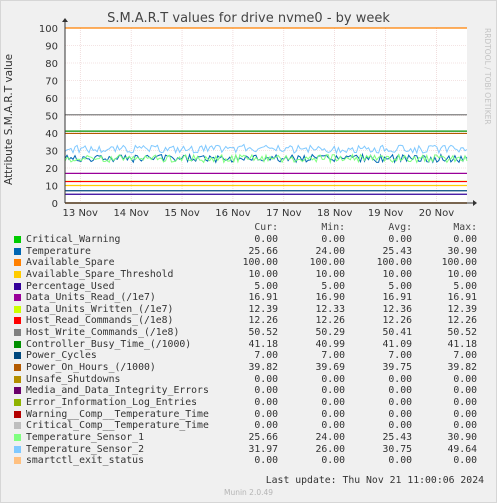 The height and width of the screenshot is (503, 497). I want to click on legend-value-avg: 100.00, so click(394, 263).